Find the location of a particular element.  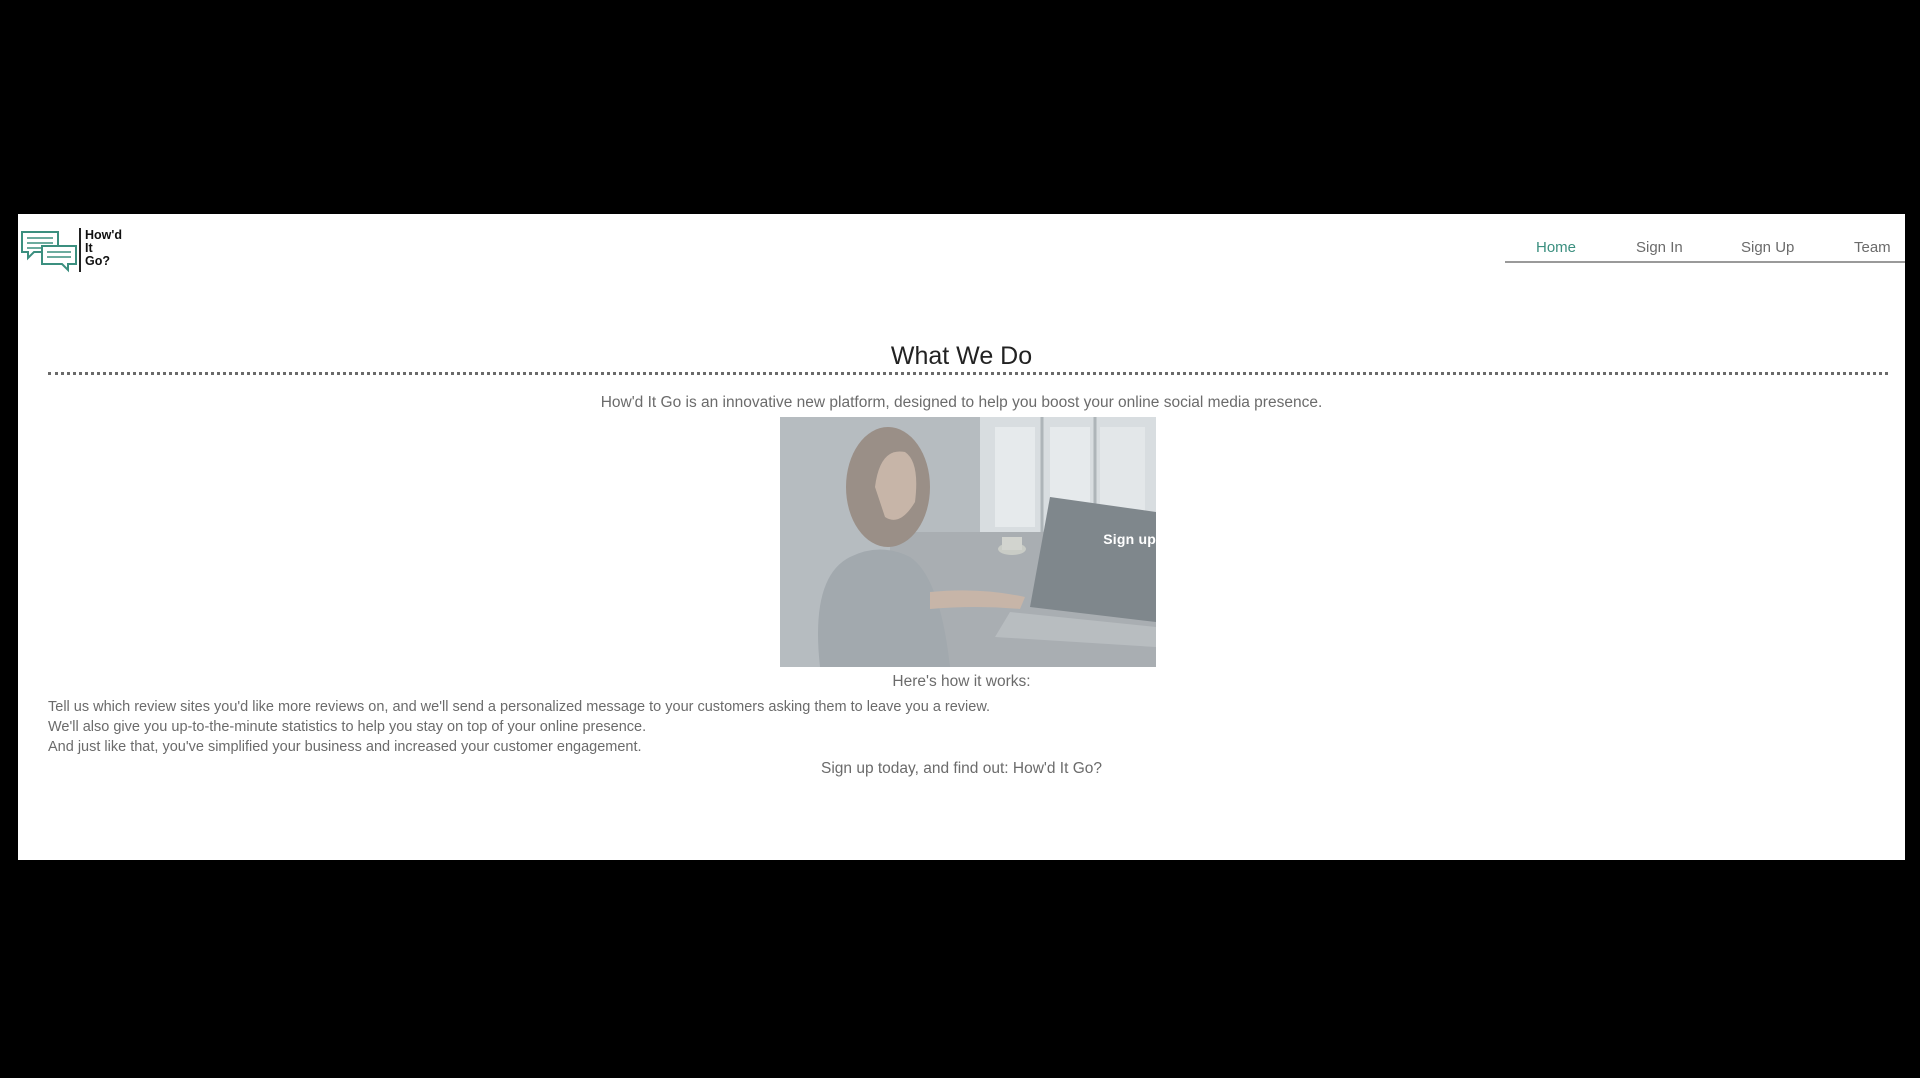

logo: How'd It Go? is located at coordinates (85, 253).